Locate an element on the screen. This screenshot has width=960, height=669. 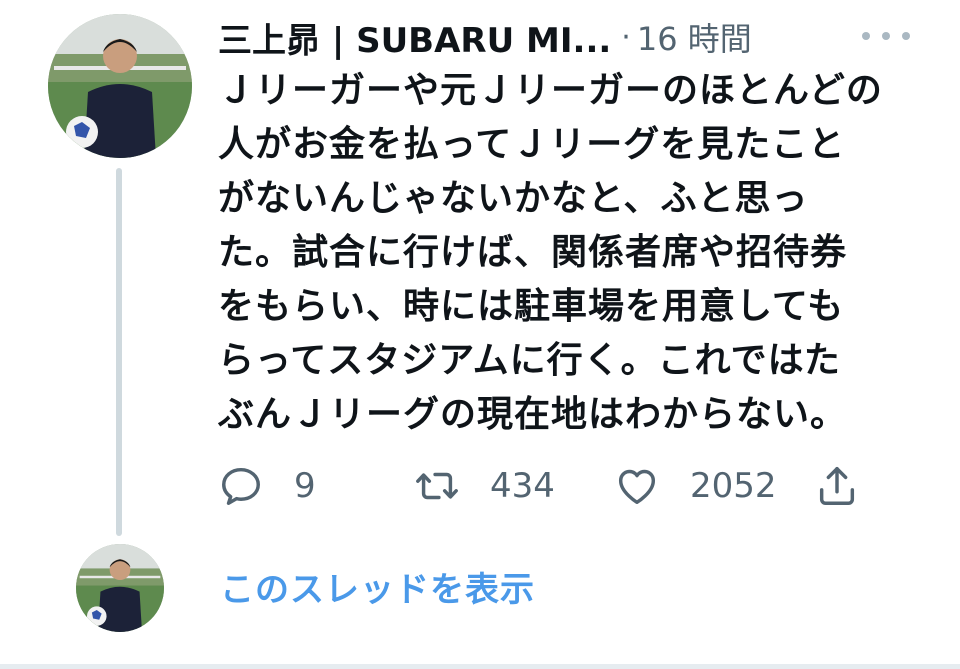
tweet-text-line: がないんじゃないかなと、ふと思っ is located at coordinates (513, 198).